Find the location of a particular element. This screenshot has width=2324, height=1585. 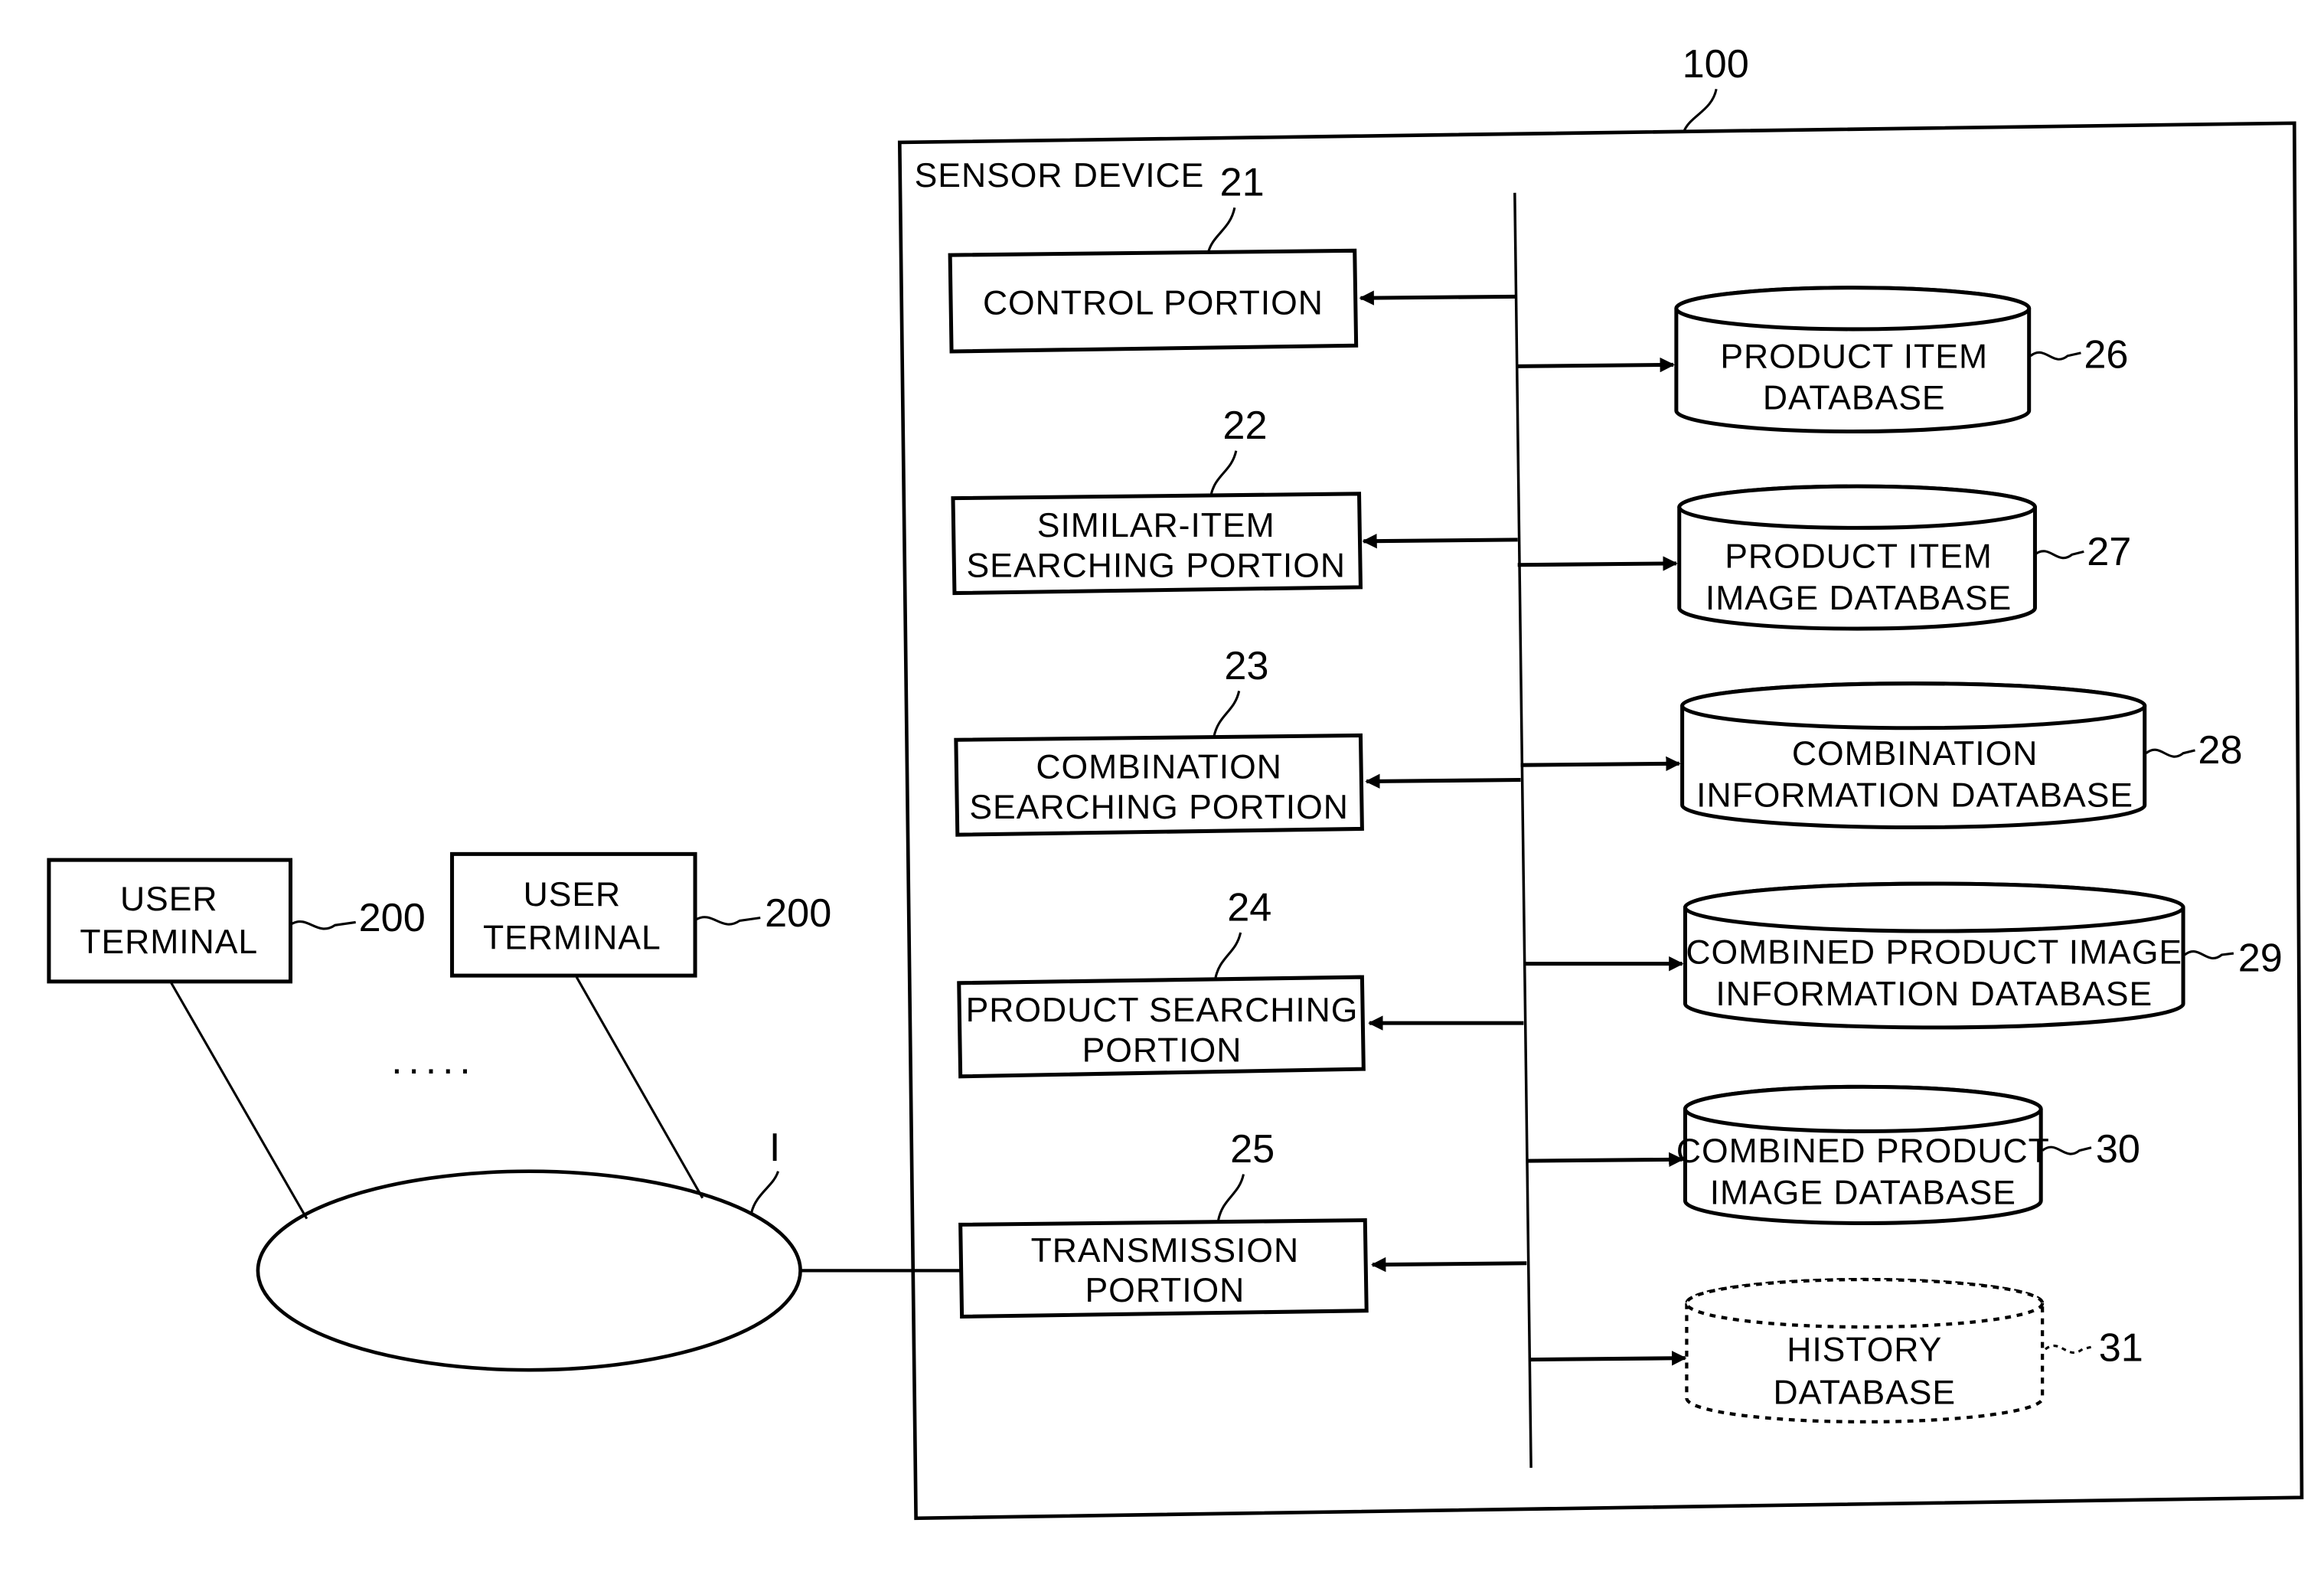

product-item-database: PRODUCT ITEM DATABASE is located at coordinates (1853, 360).